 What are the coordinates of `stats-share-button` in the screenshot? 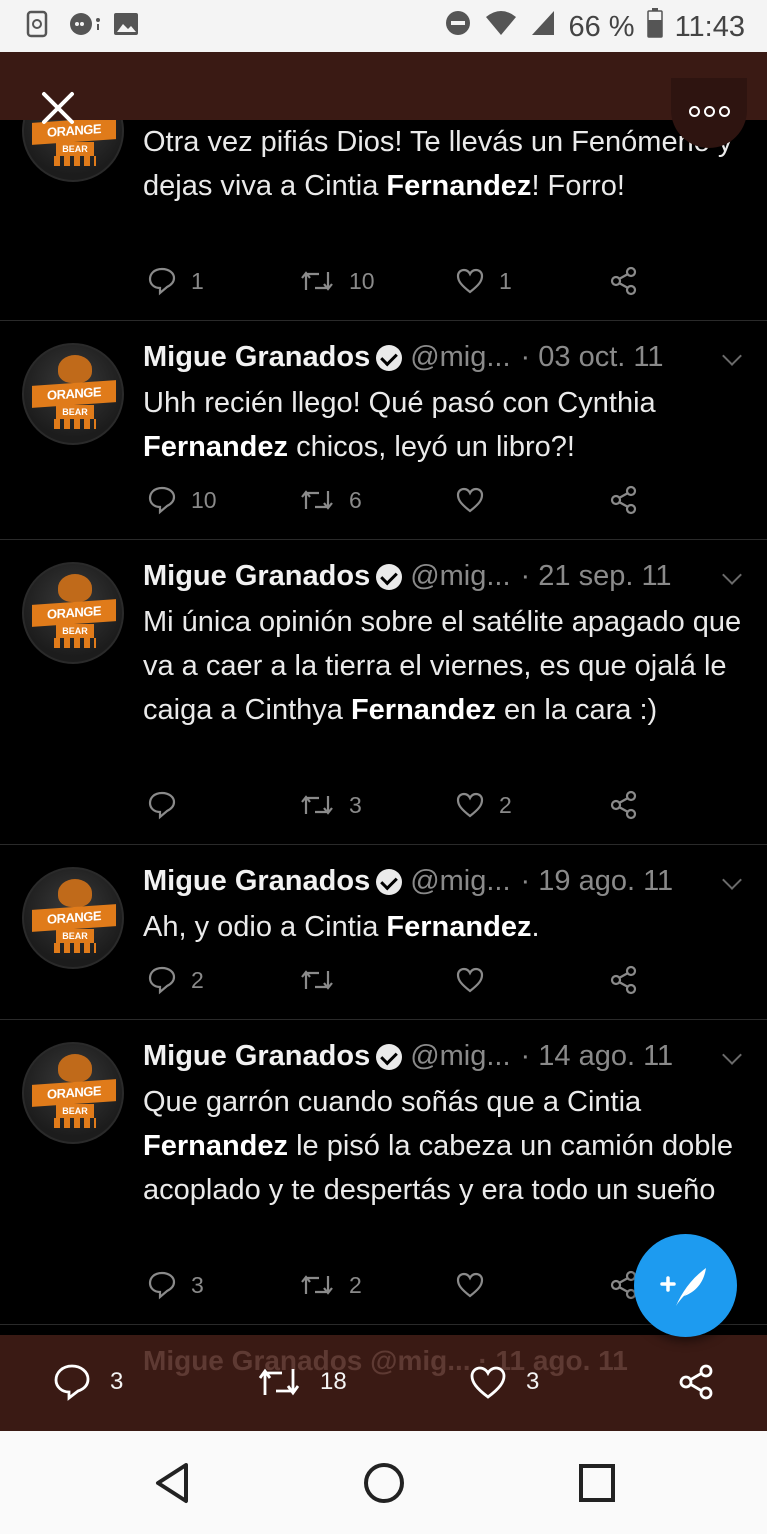 It's located at (696, 1382).